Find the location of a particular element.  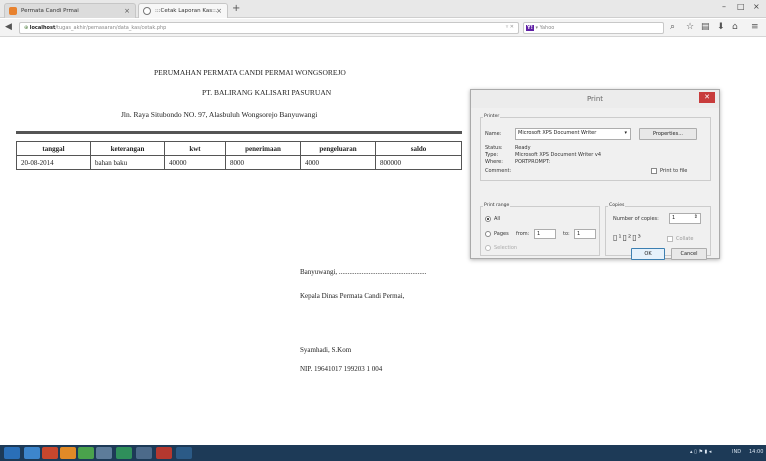

collate-label: Collate is located at coordinates (685, 239).